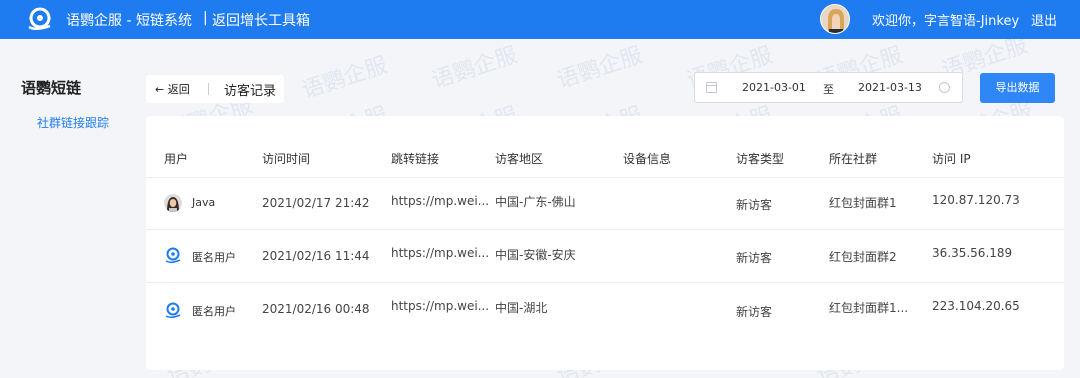 This screenshot has width=1080, height=378. I want to click on column-header-group: 所在社群, so click(853, 159).